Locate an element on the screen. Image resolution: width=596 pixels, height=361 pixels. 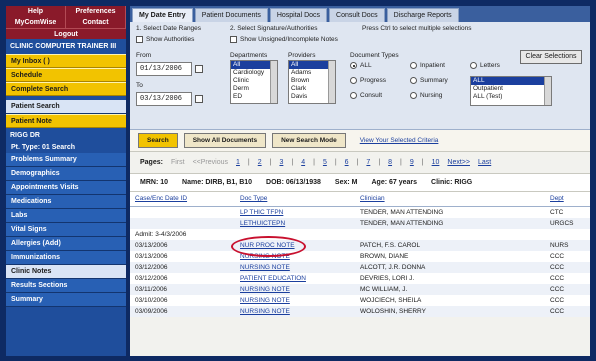
sidebar-item-results: Results Sections is located at coordinates (66, 286).